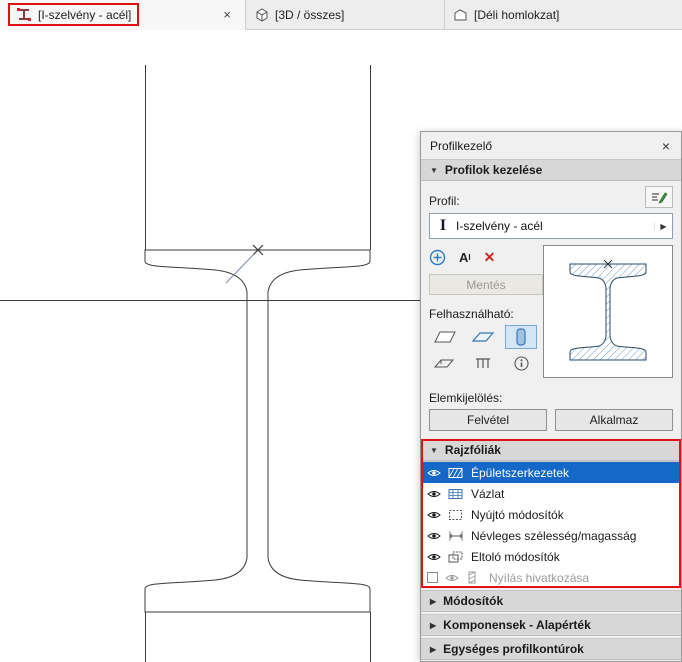 The height and width of the screenshot is (662, 682). Describe the element at coordinates (539, 577) in the screenshot. I see `layer-label: Nyílás hivatkozása` at that location.